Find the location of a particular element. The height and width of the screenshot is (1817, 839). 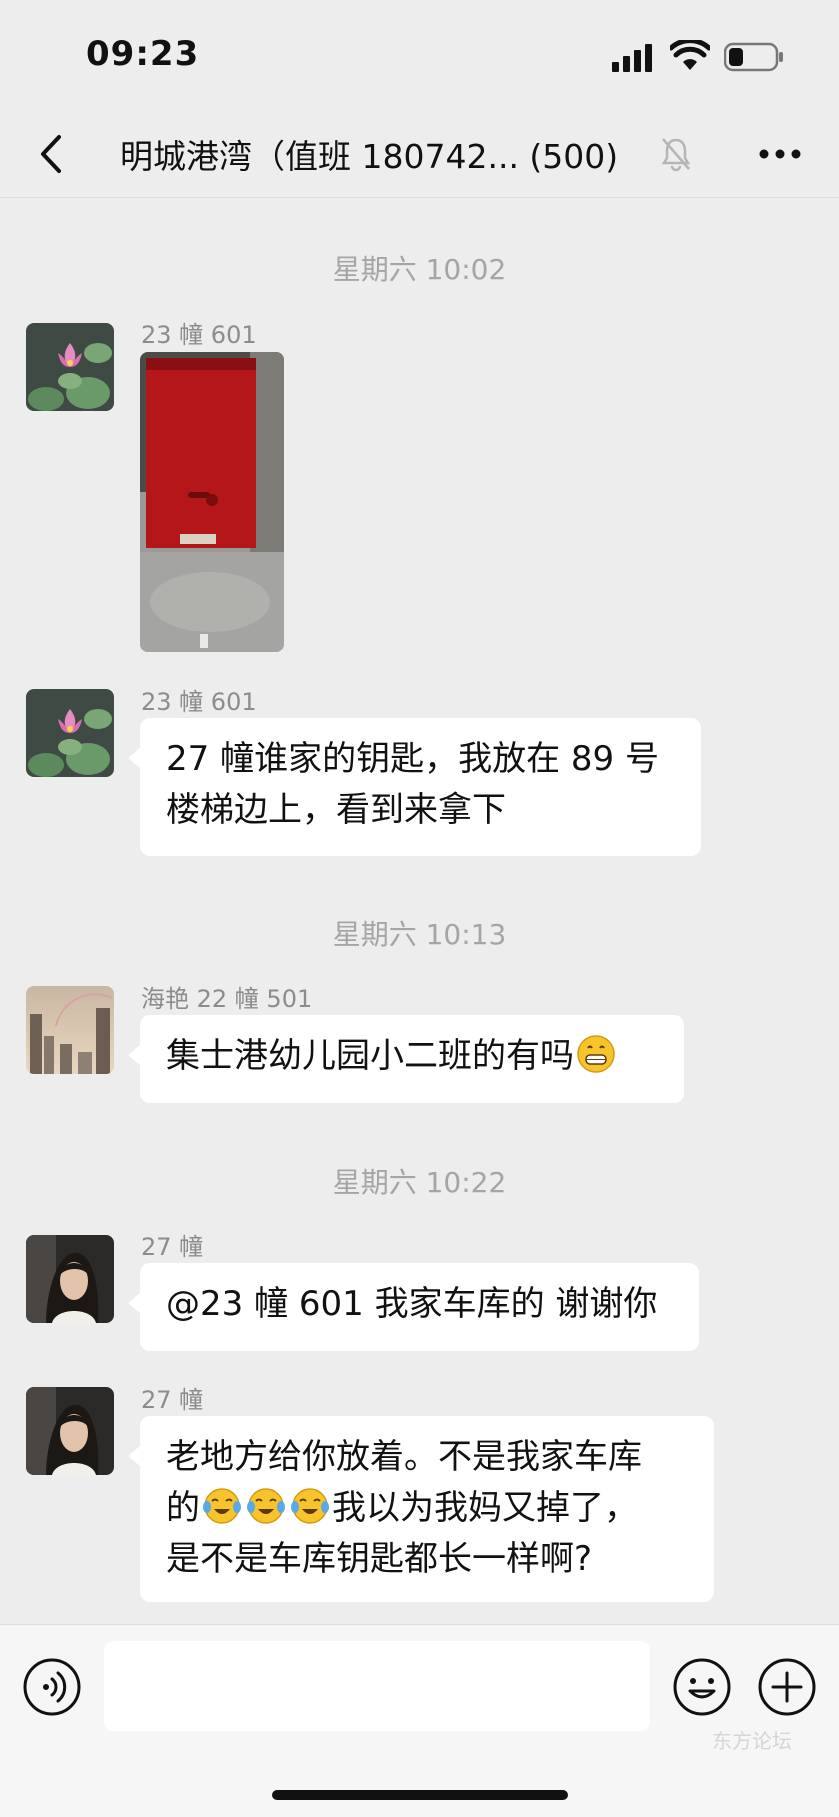

emoji-icon is located at coordinates (702, 1687).